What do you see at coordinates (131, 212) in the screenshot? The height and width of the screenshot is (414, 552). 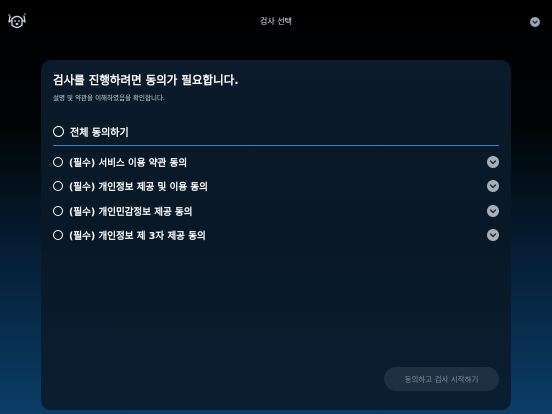 I see `consent-item-label: (필수) 개인민감정보 제공 동의` at bounding box center [131, 212].